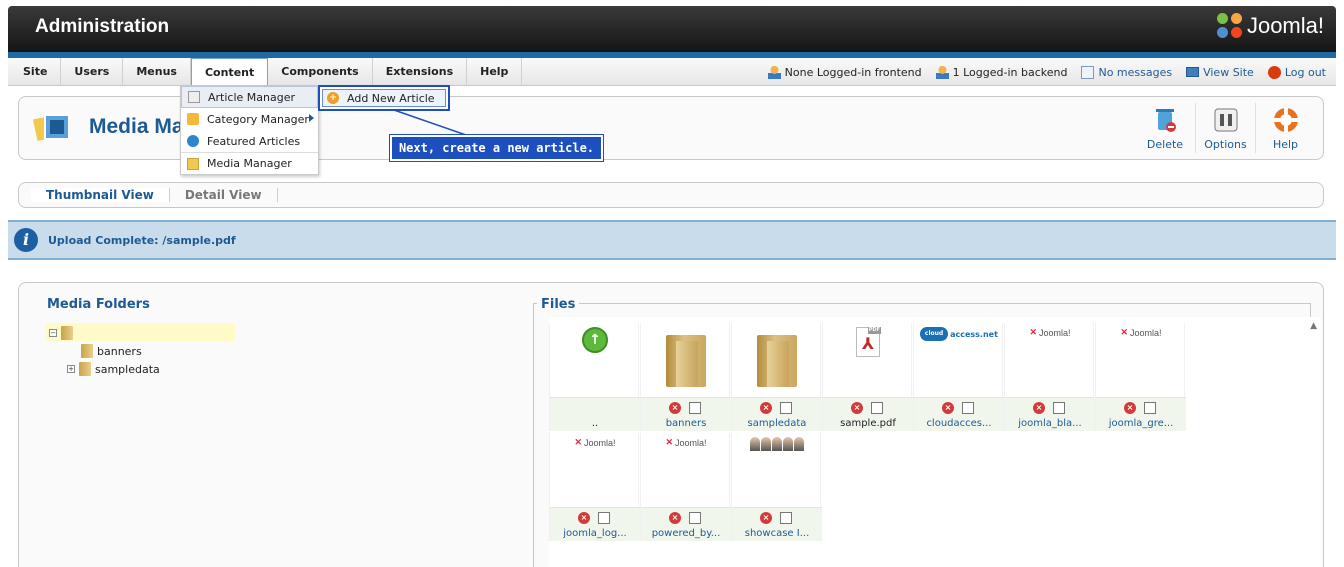  Describe the element at coordinates (868, 423) in the screenshot. I see `file-name: sample.pdf` at that location.